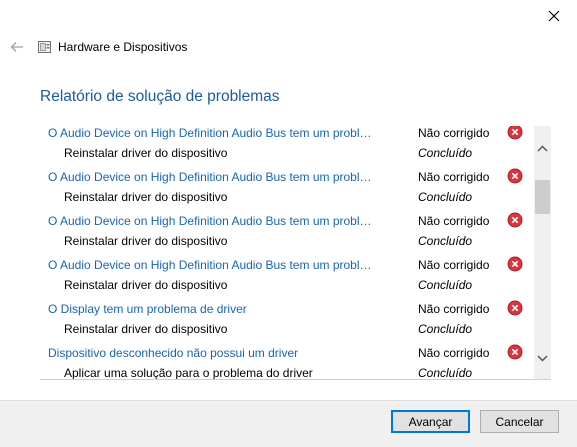  I want to click on chevron-down-icon, so click(542, 358).